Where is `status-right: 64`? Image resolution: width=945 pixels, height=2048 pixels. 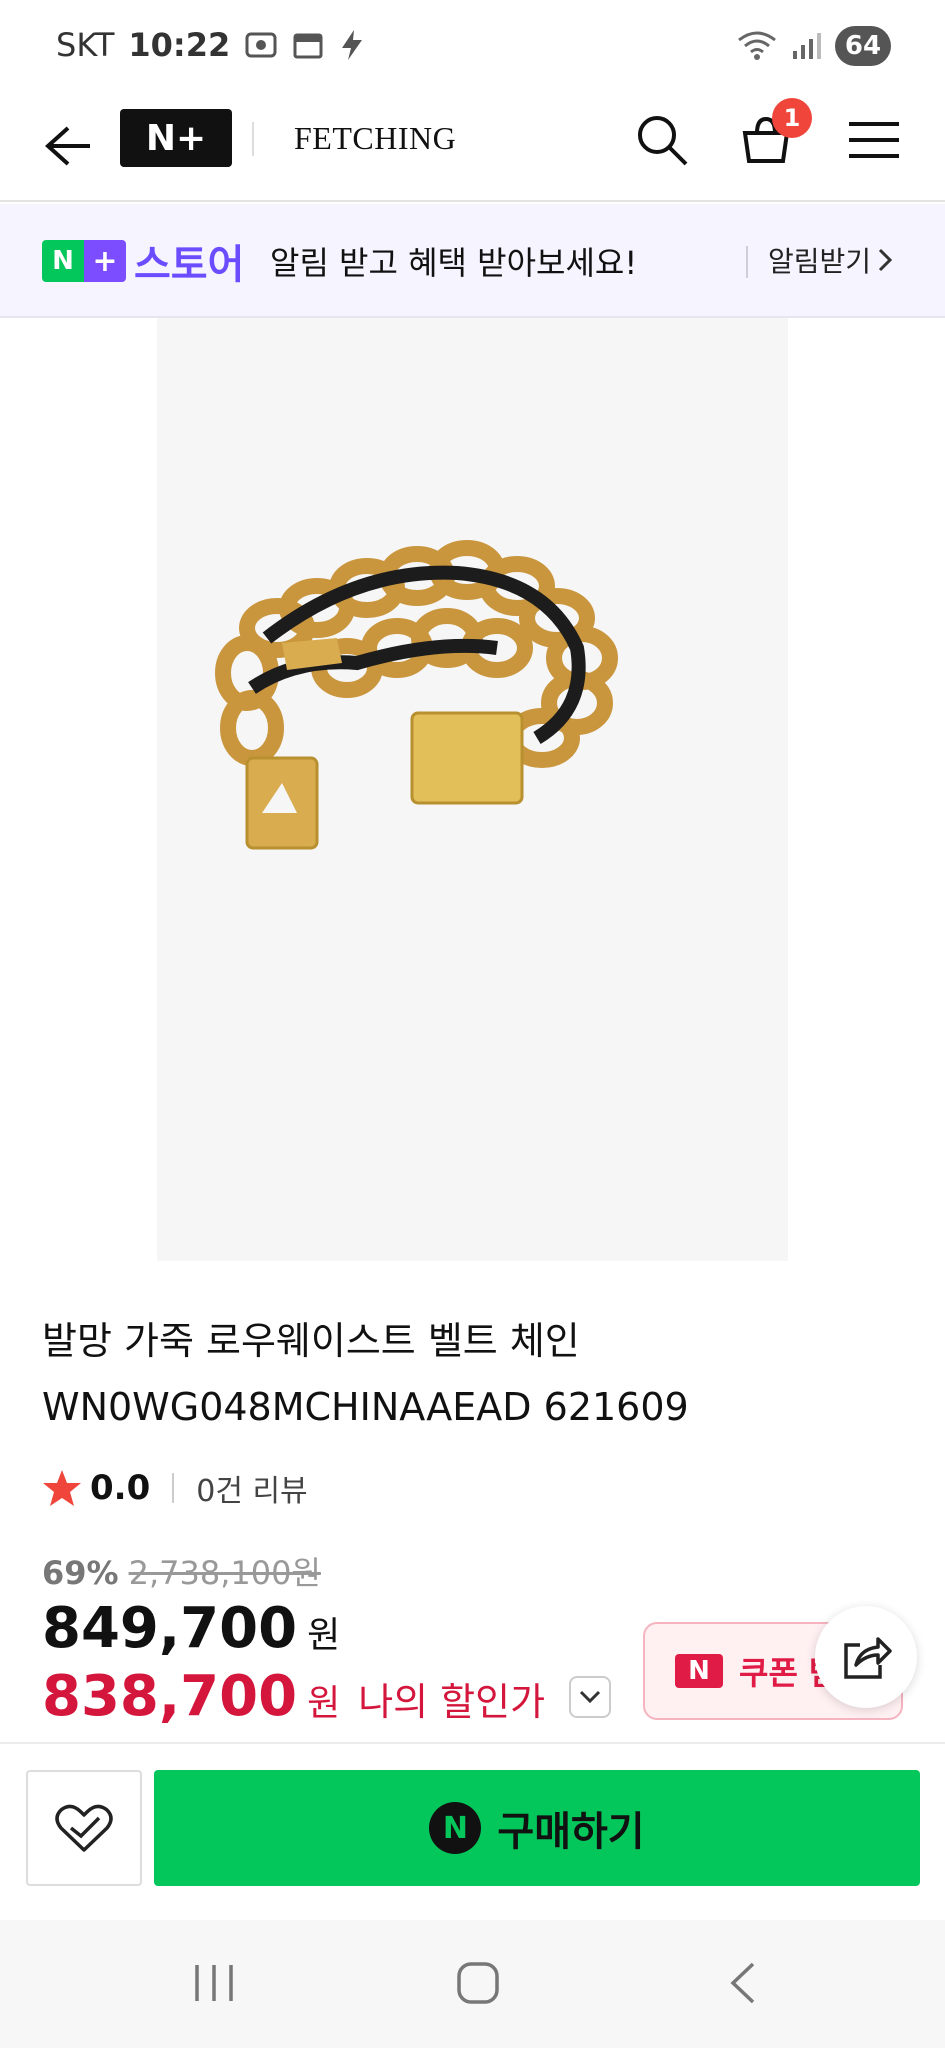 status-right: 64 is located at coordinates (814, 46).